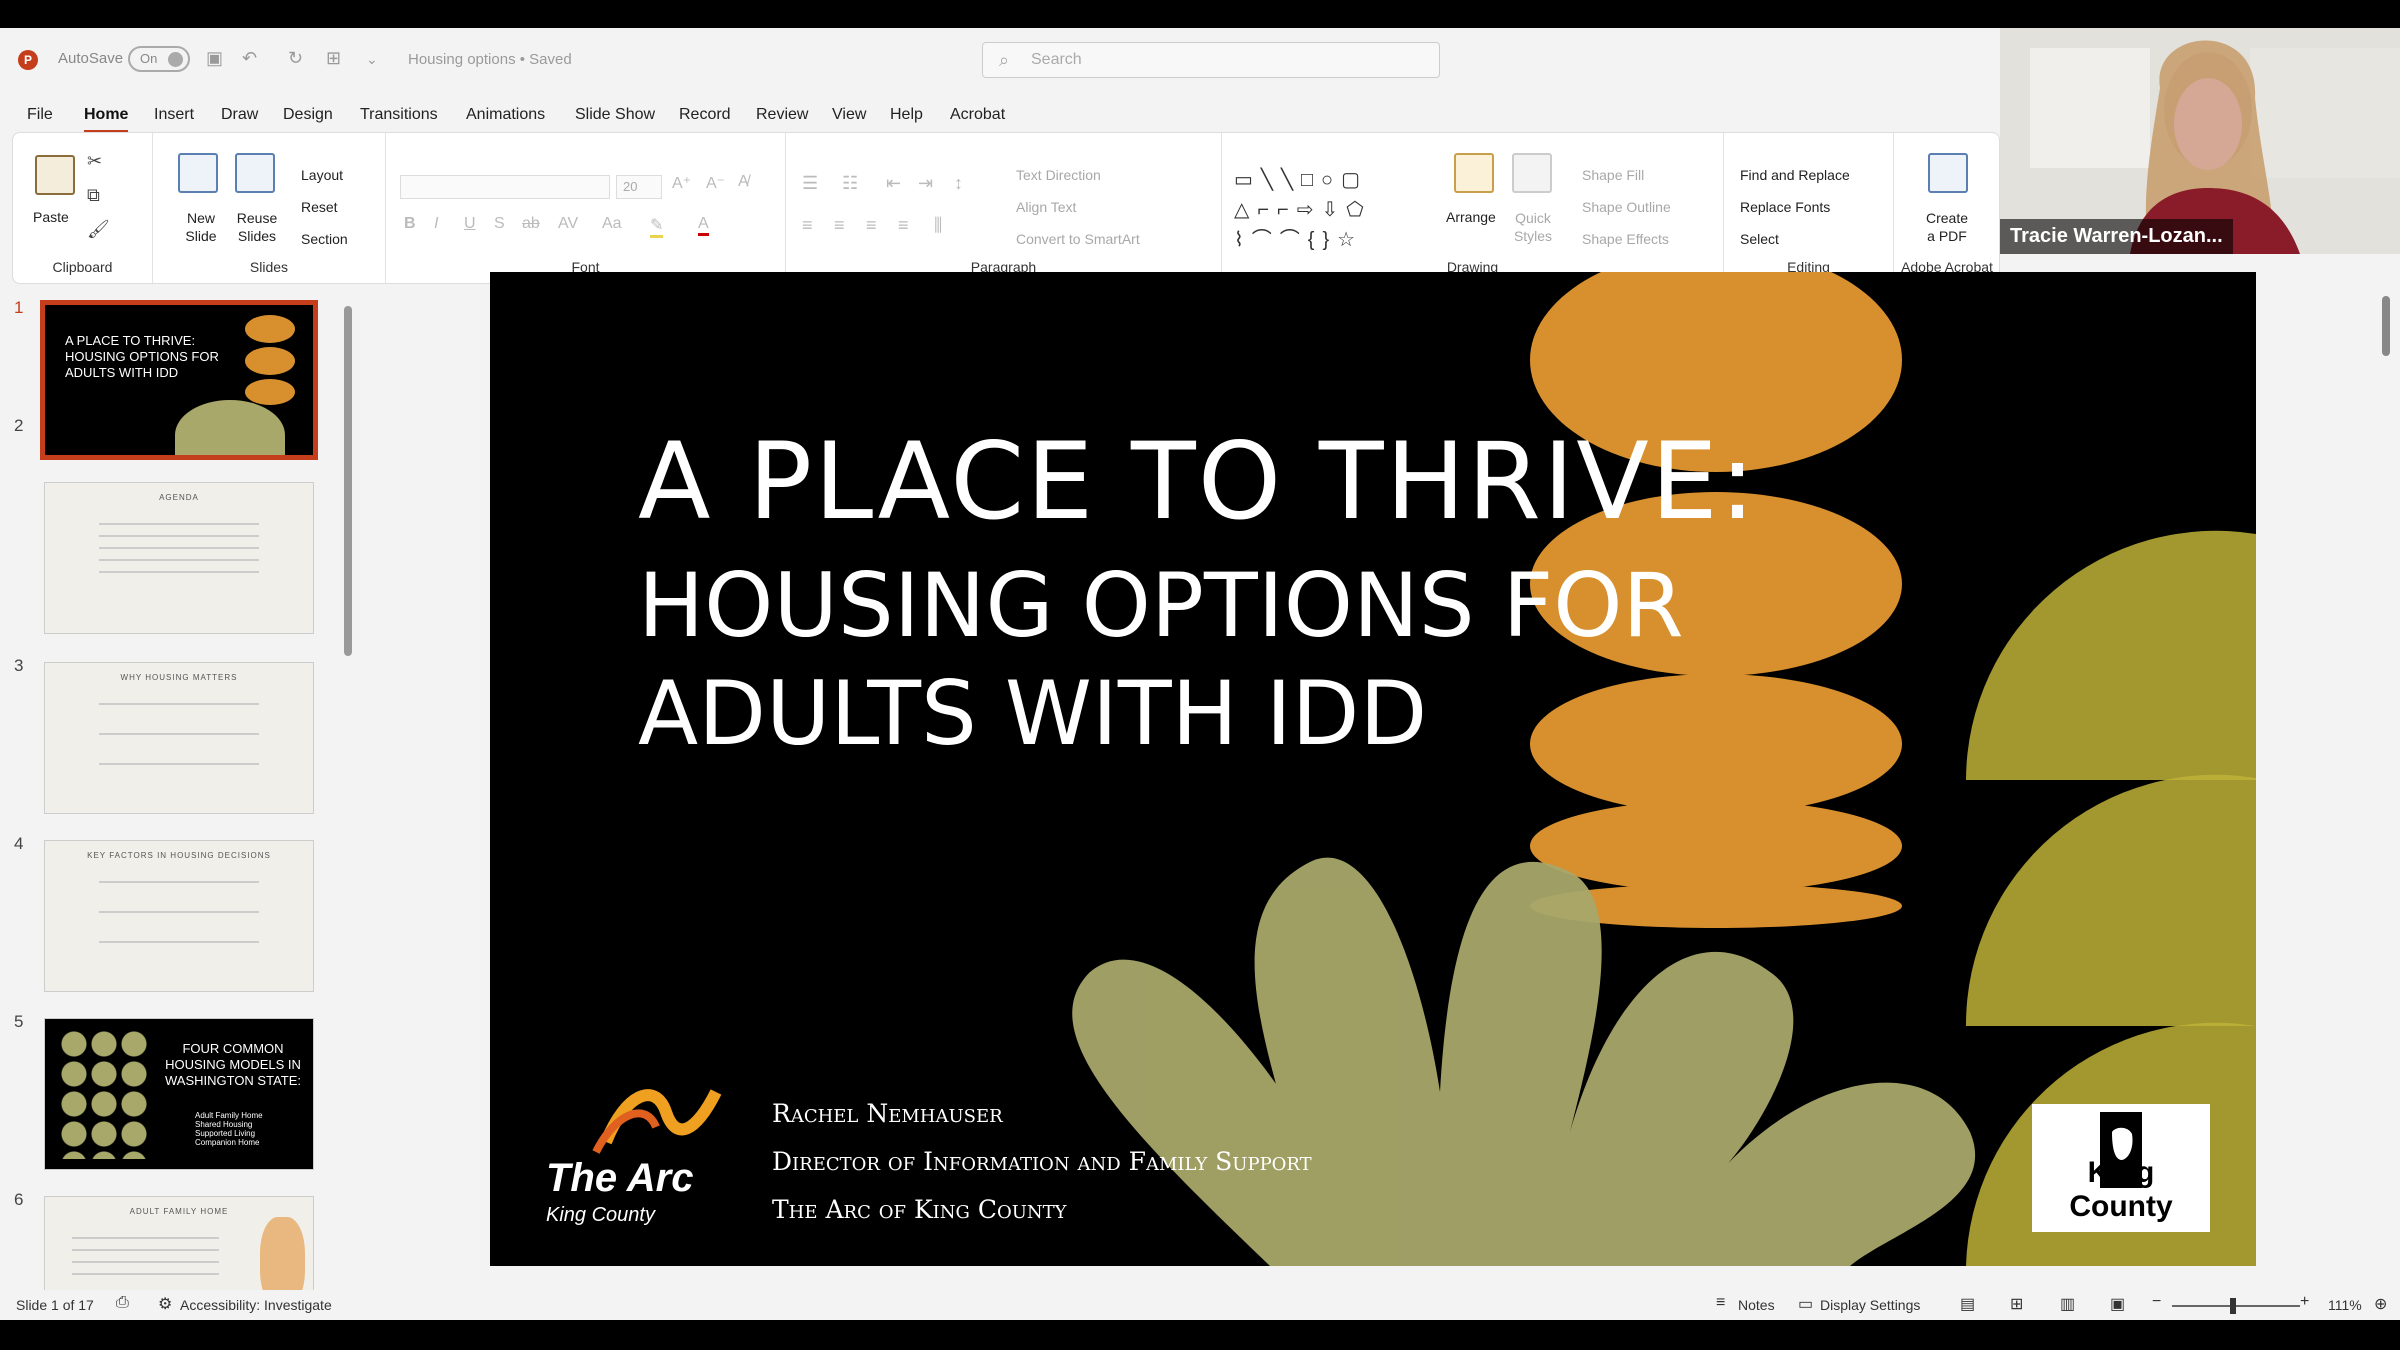  What do you see at coordinates (903, 225) in the screenshot?
I see `justify-icon: ≡` at bounding box center [903, 225].